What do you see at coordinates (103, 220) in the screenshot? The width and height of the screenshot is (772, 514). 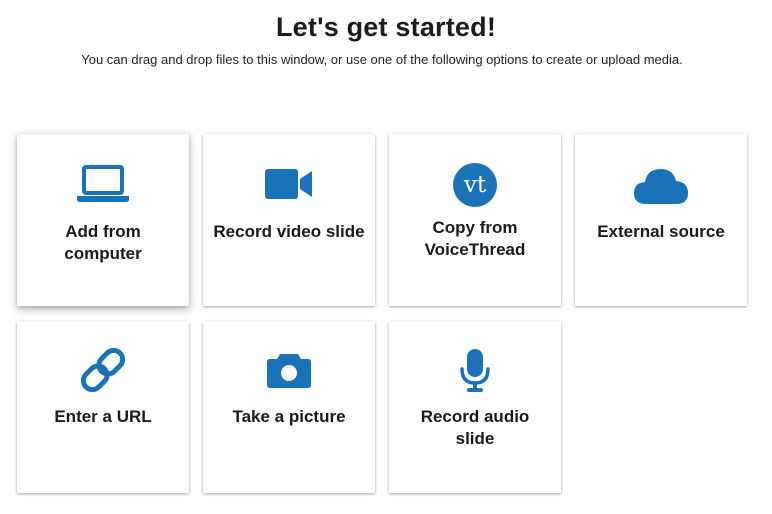 I see `add-from-computer-button: Add from computer` at bounding box center [103, 220].